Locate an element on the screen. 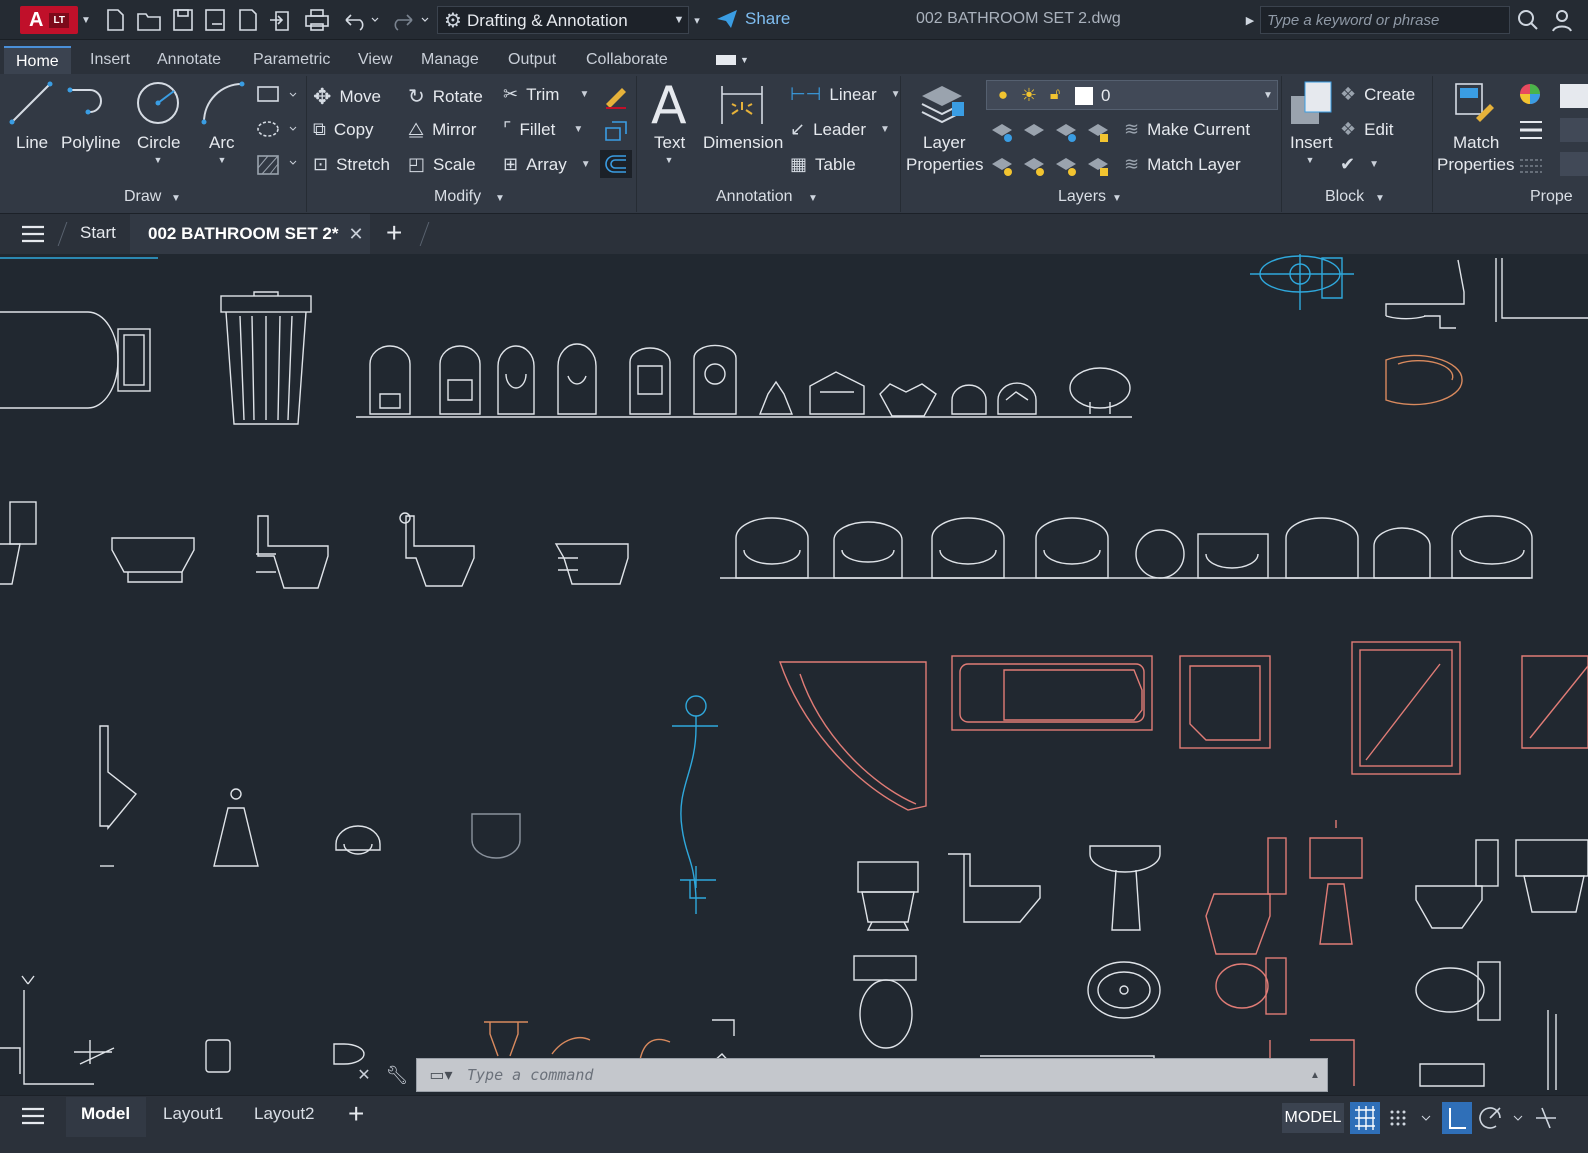 Image resolution: width=1588 pixels, height=1153 pixels. command-prompt-icon: ▭▾ is located at coordinates (441, 1075).